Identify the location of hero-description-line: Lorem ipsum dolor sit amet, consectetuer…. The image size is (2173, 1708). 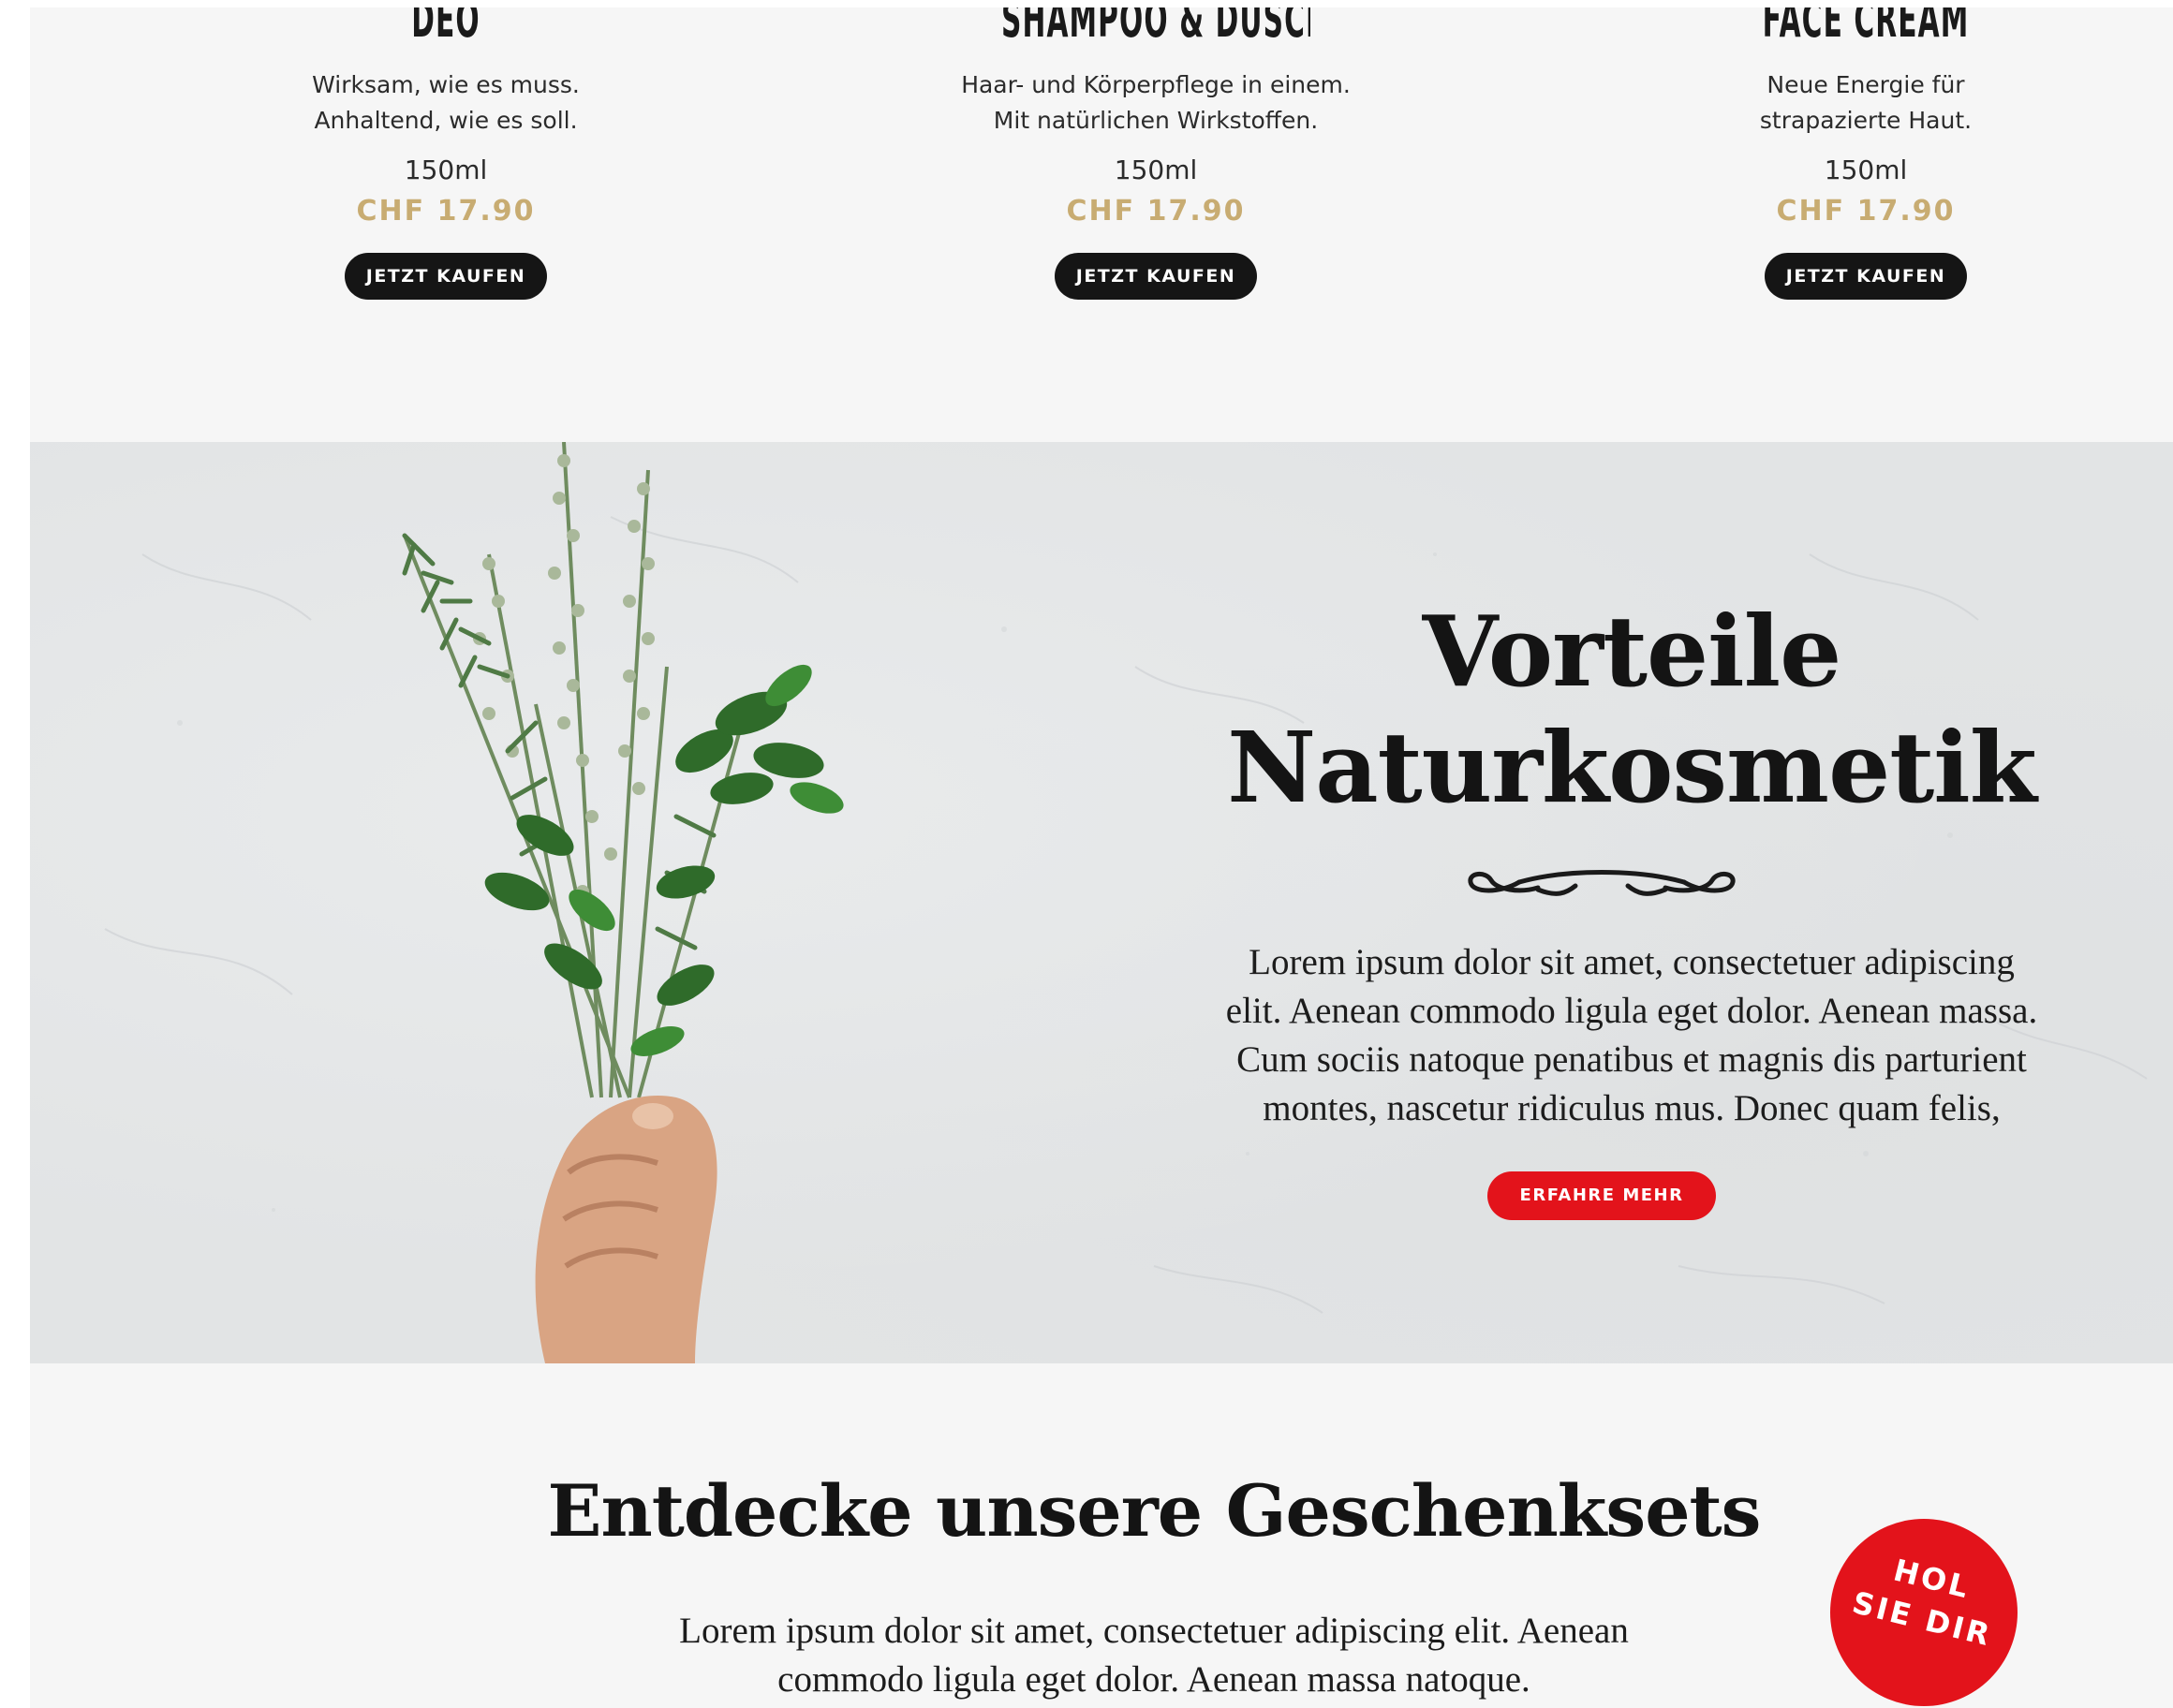
(1632, 962).